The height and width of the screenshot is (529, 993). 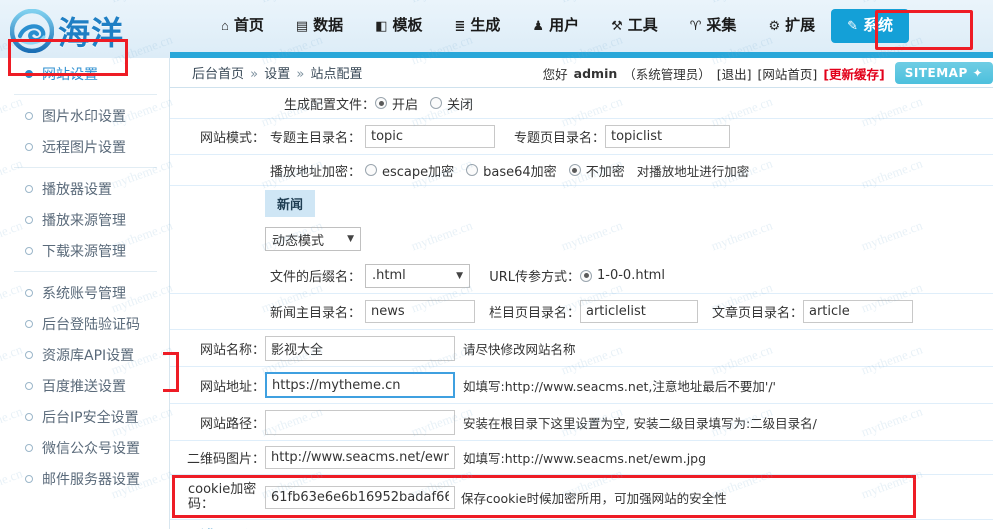 I want to click on site-path-input, so click(x=360, y=422).